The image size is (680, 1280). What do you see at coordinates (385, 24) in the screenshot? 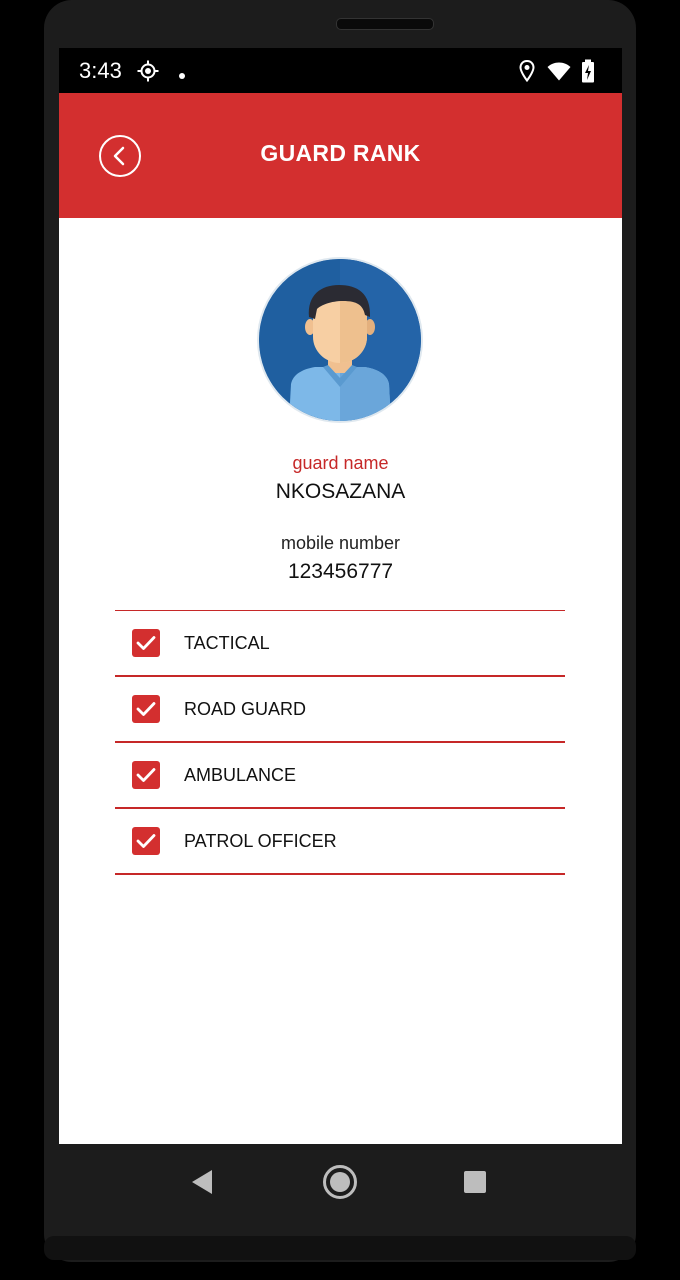
I see `speaker-grille` at bounding box center [385, 24].